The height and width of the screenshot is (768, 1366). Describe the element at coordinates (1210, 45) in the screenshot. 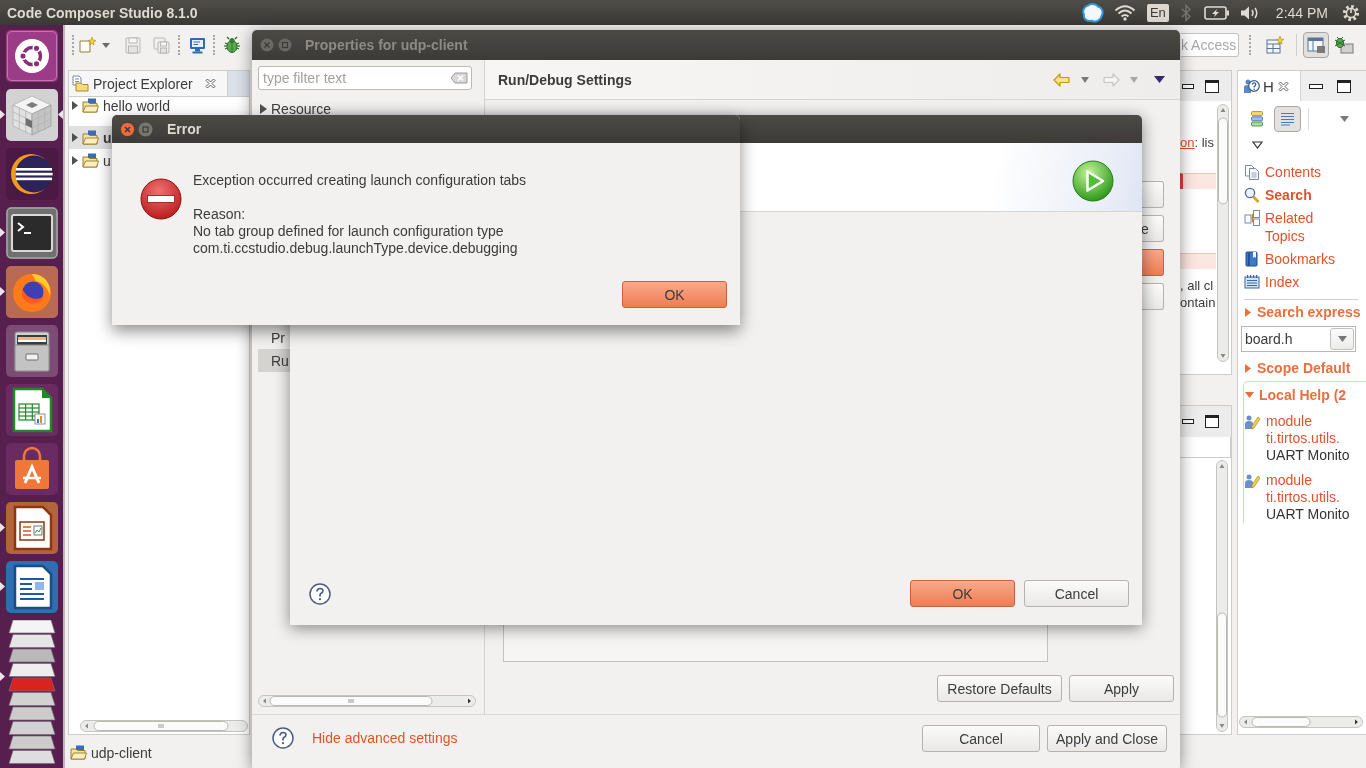

I see `quick-access-field: k Access` at that location.